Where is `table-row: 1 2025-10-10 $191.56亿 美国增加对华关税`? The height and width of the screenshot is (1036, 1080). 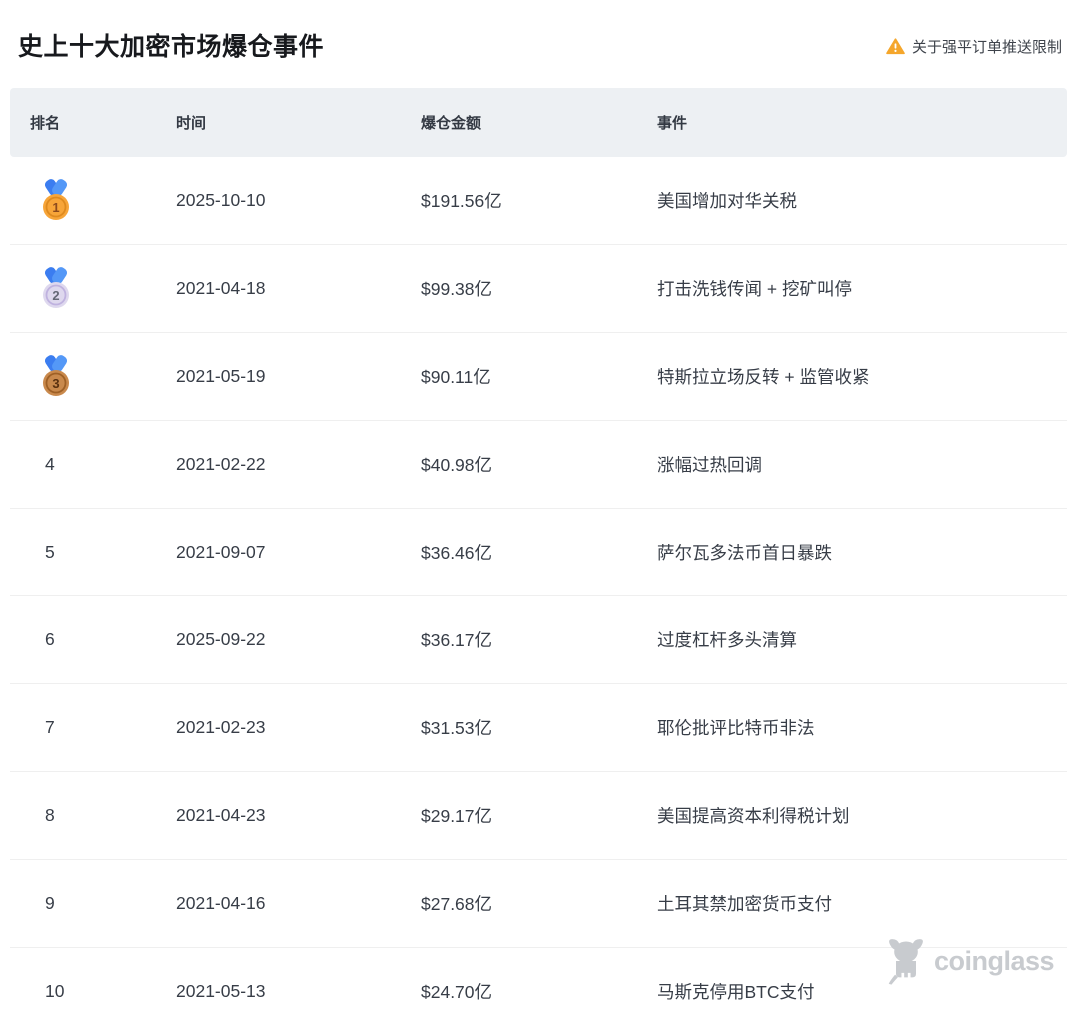
table-row: 1 2025-10-10 $191.56亿 美国增加对华关税 is located at coordinates (538, 201).